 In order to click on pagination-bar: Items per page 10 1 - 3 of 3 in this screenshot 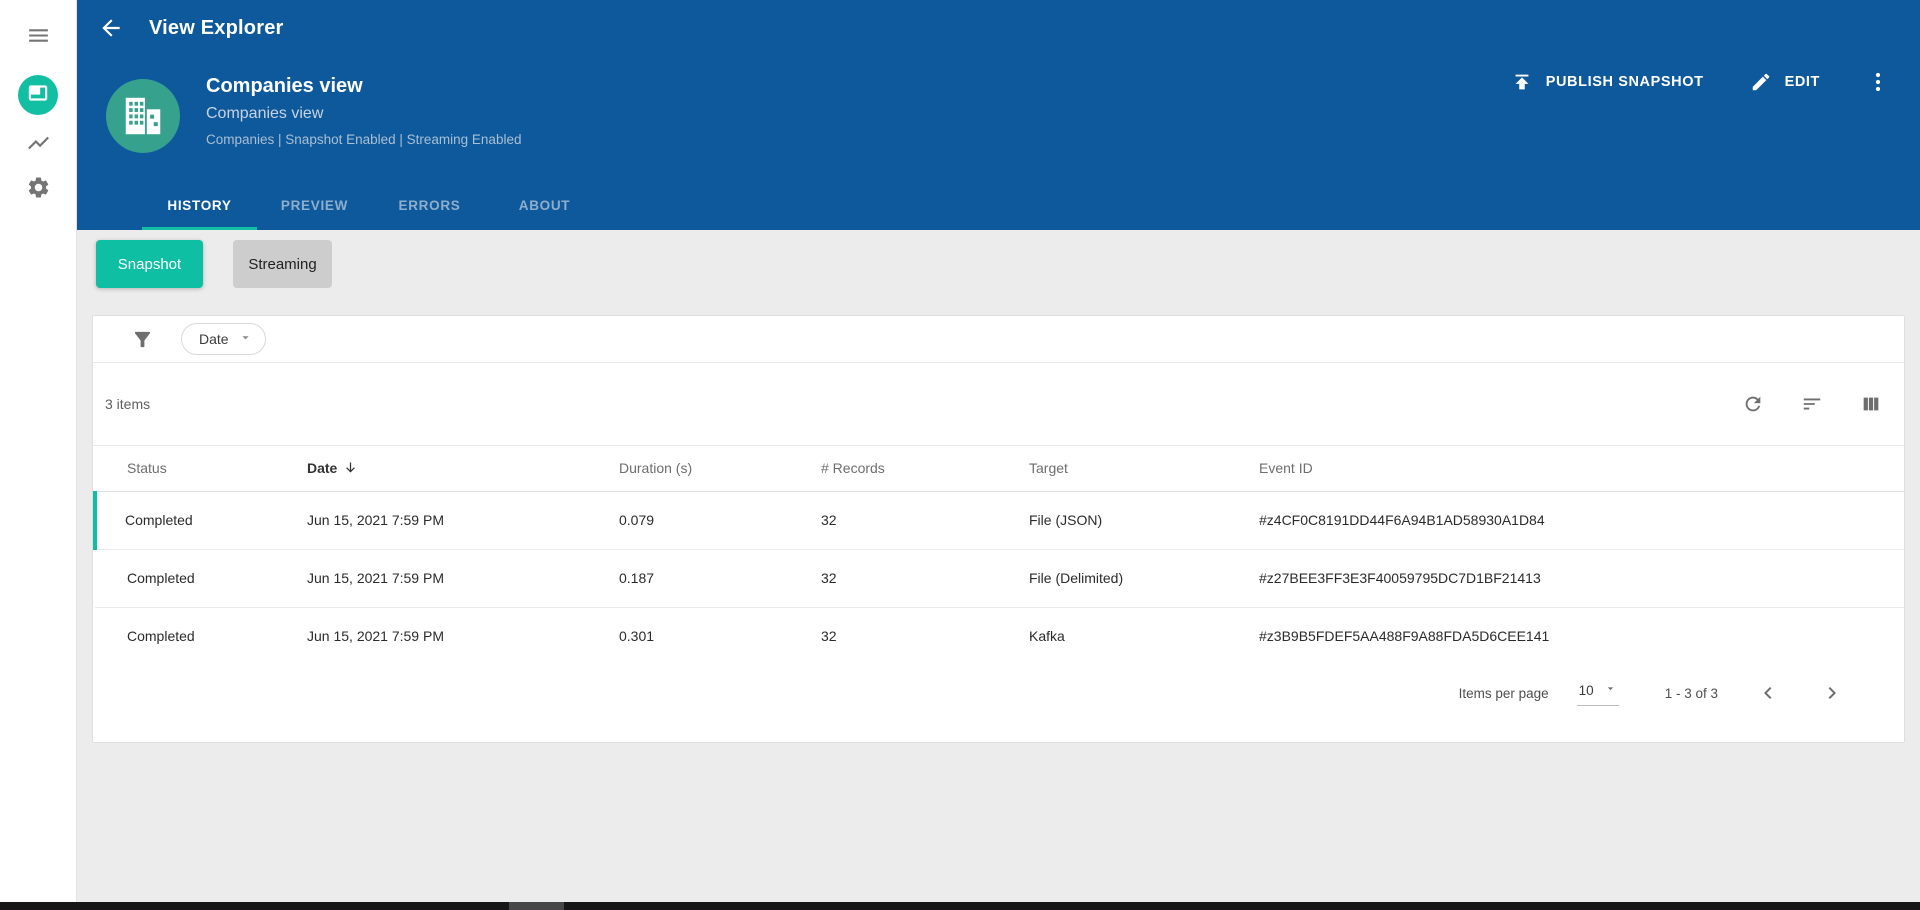, I will do `click(998, 693)`.